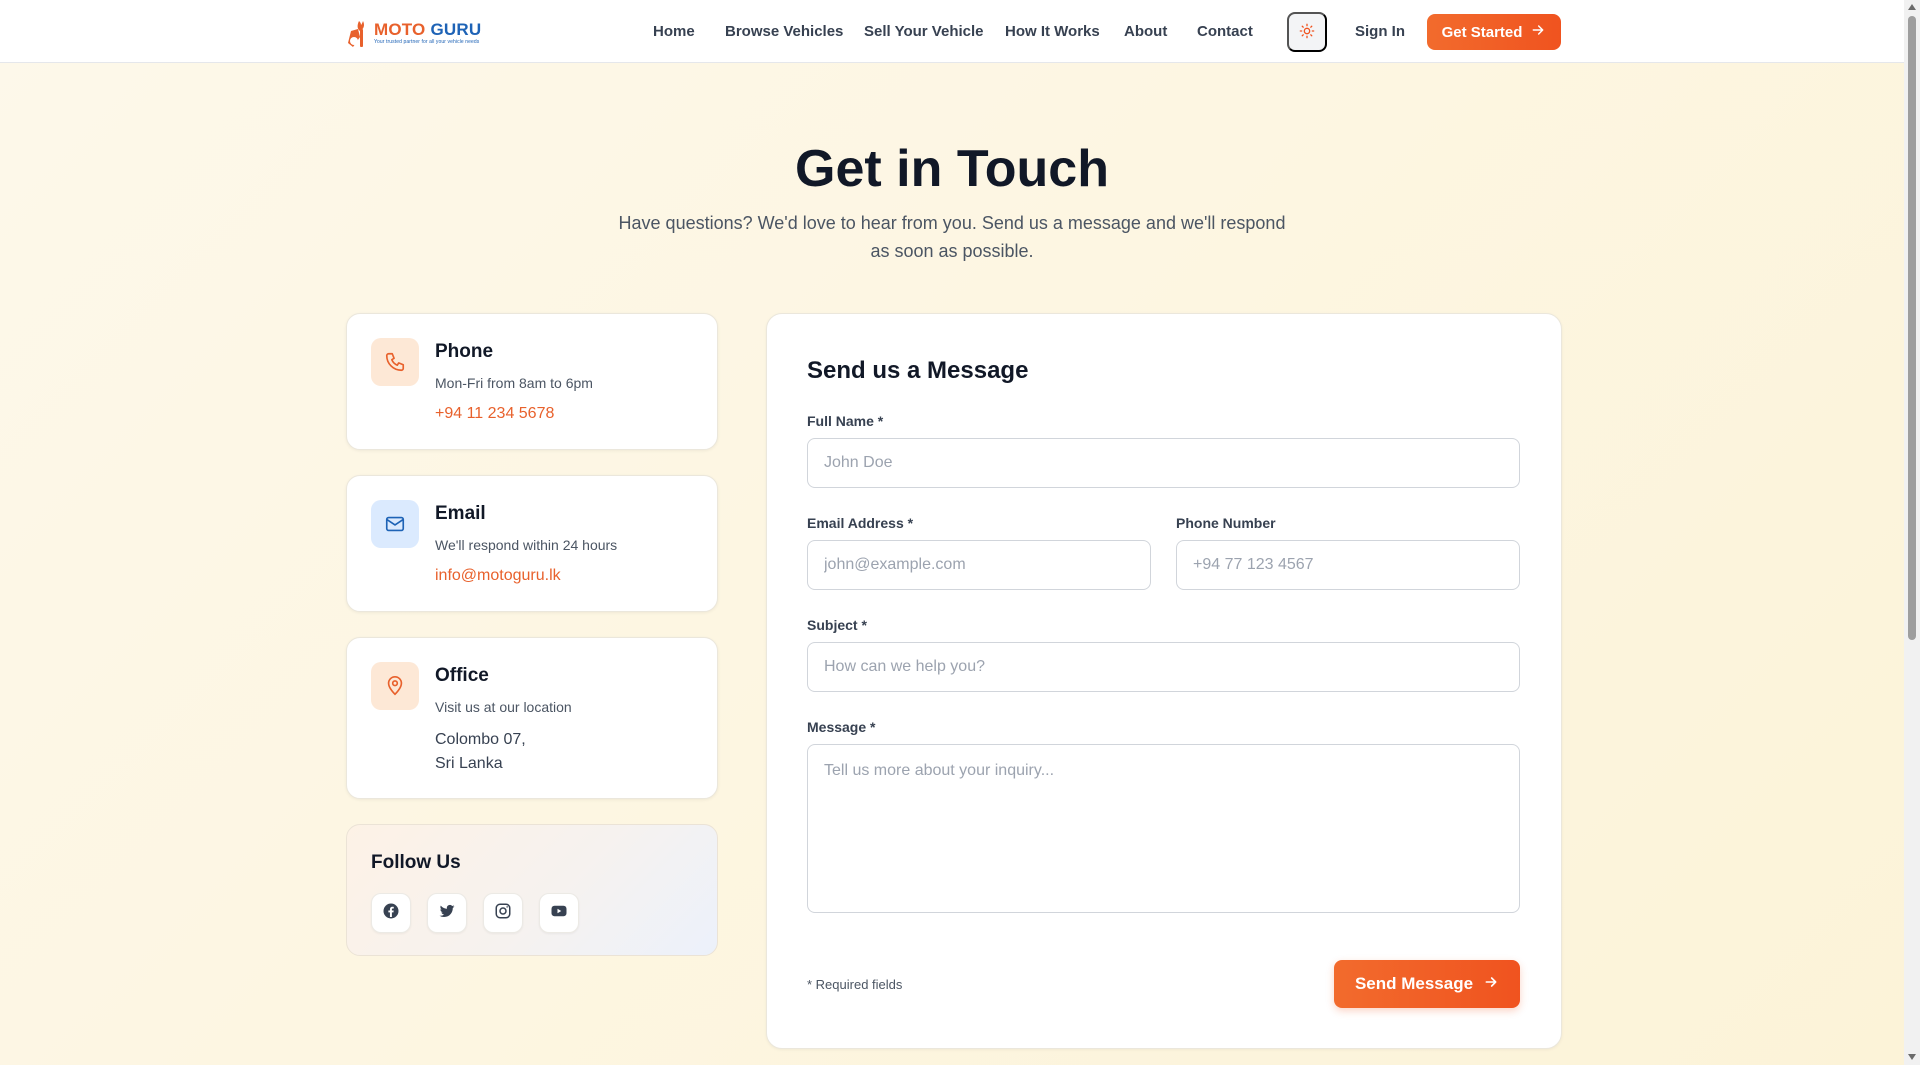  I want to click on phone-input, so click(1348, 565).